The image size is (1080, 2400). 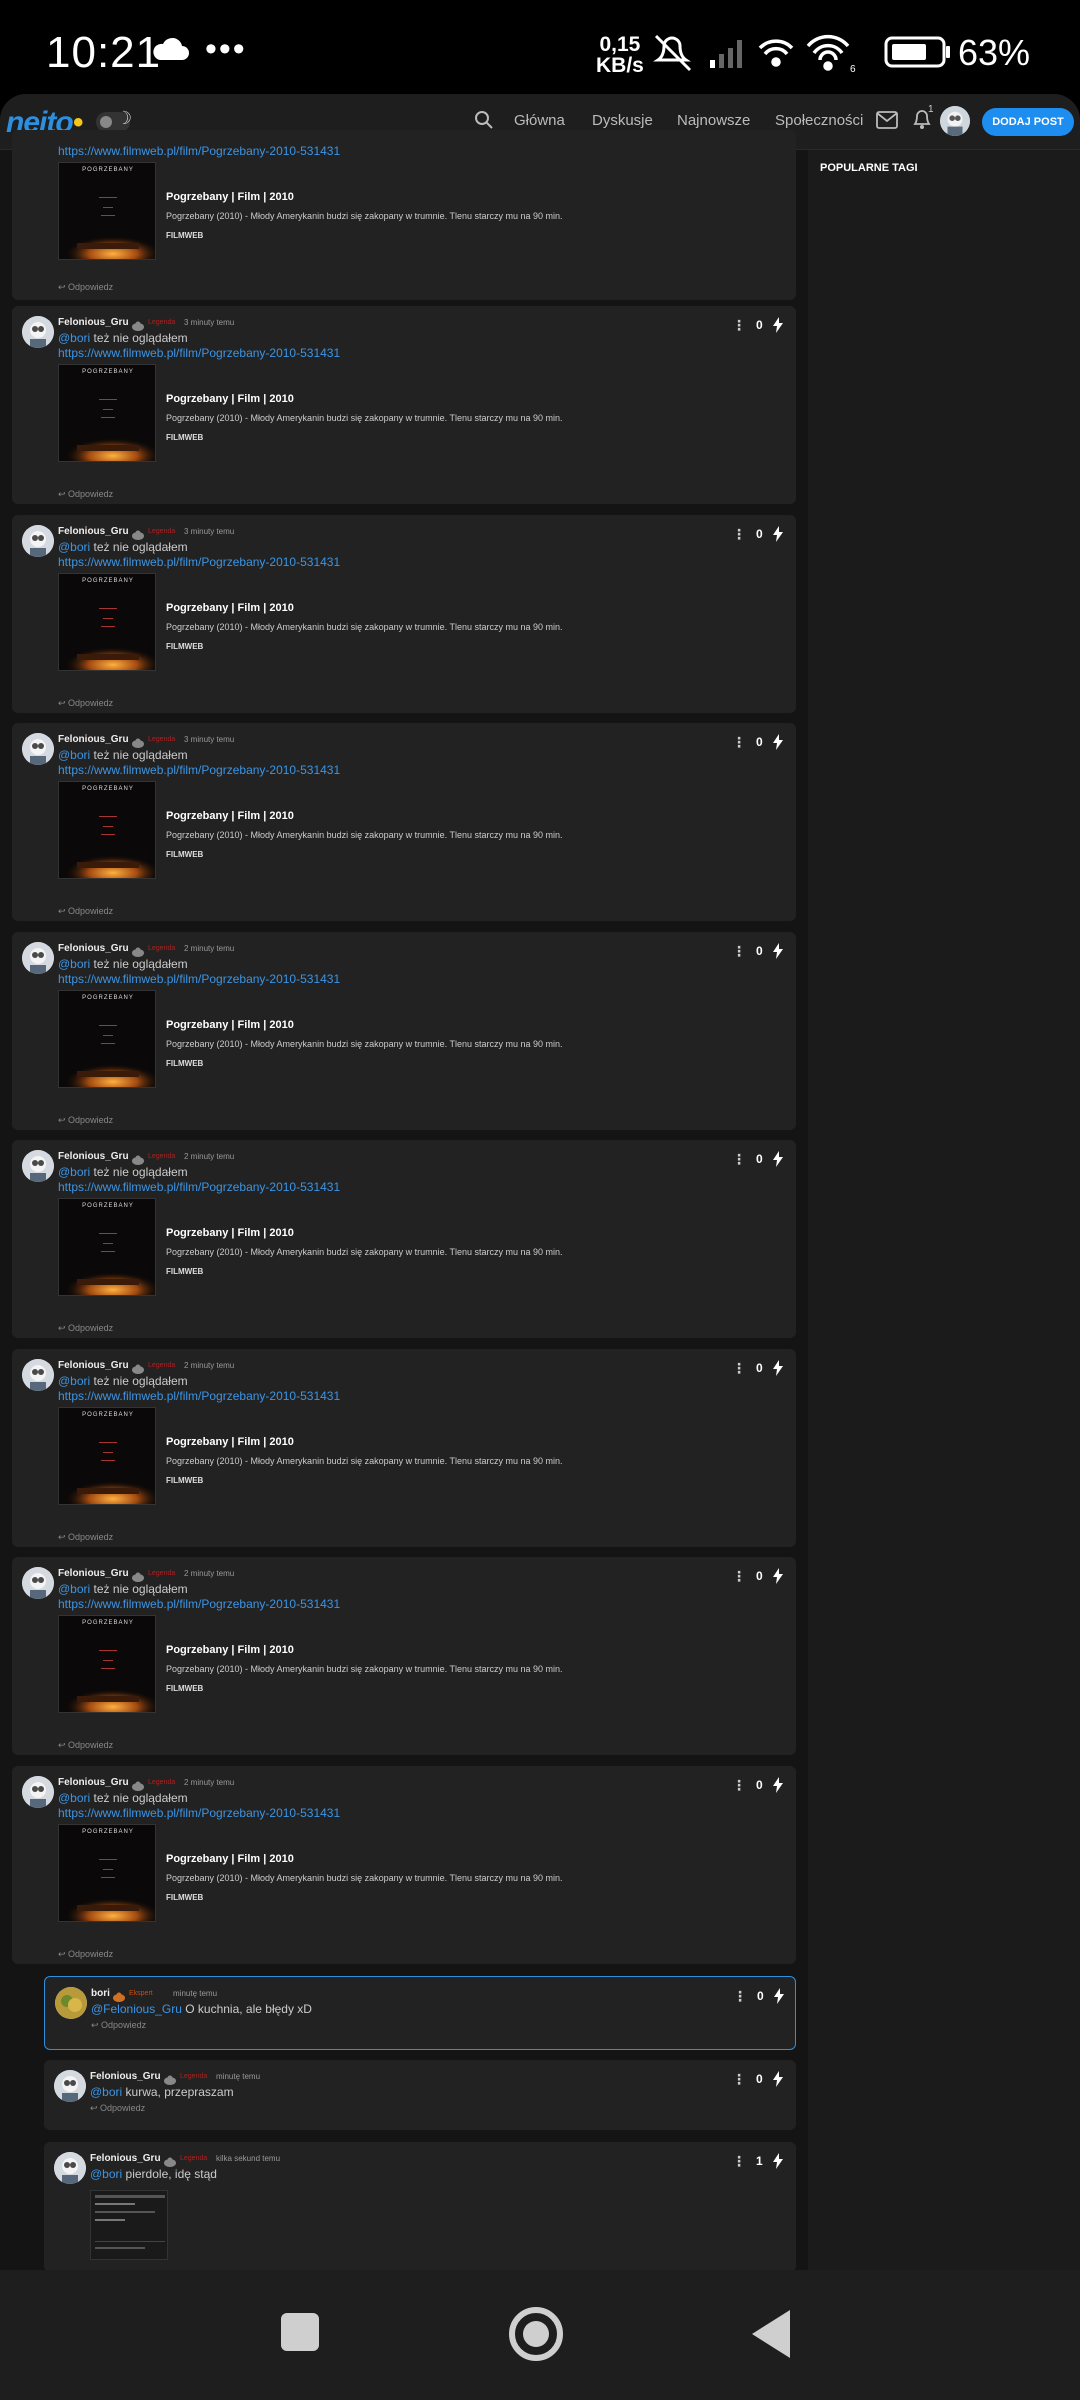 I want to click on nav-link-home: Główna, so click(x=539, y=120).